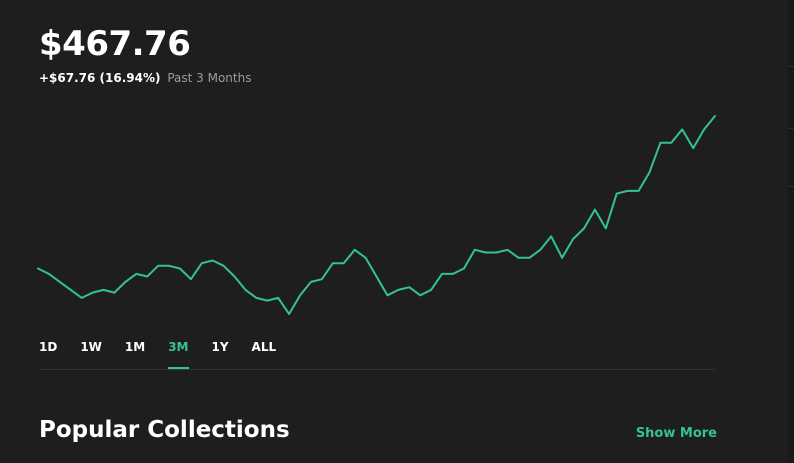  What do you see at coordinates (676, 434) in the screenshot?
I see `show-more-link: Show More` at bounding box center [676, 434].